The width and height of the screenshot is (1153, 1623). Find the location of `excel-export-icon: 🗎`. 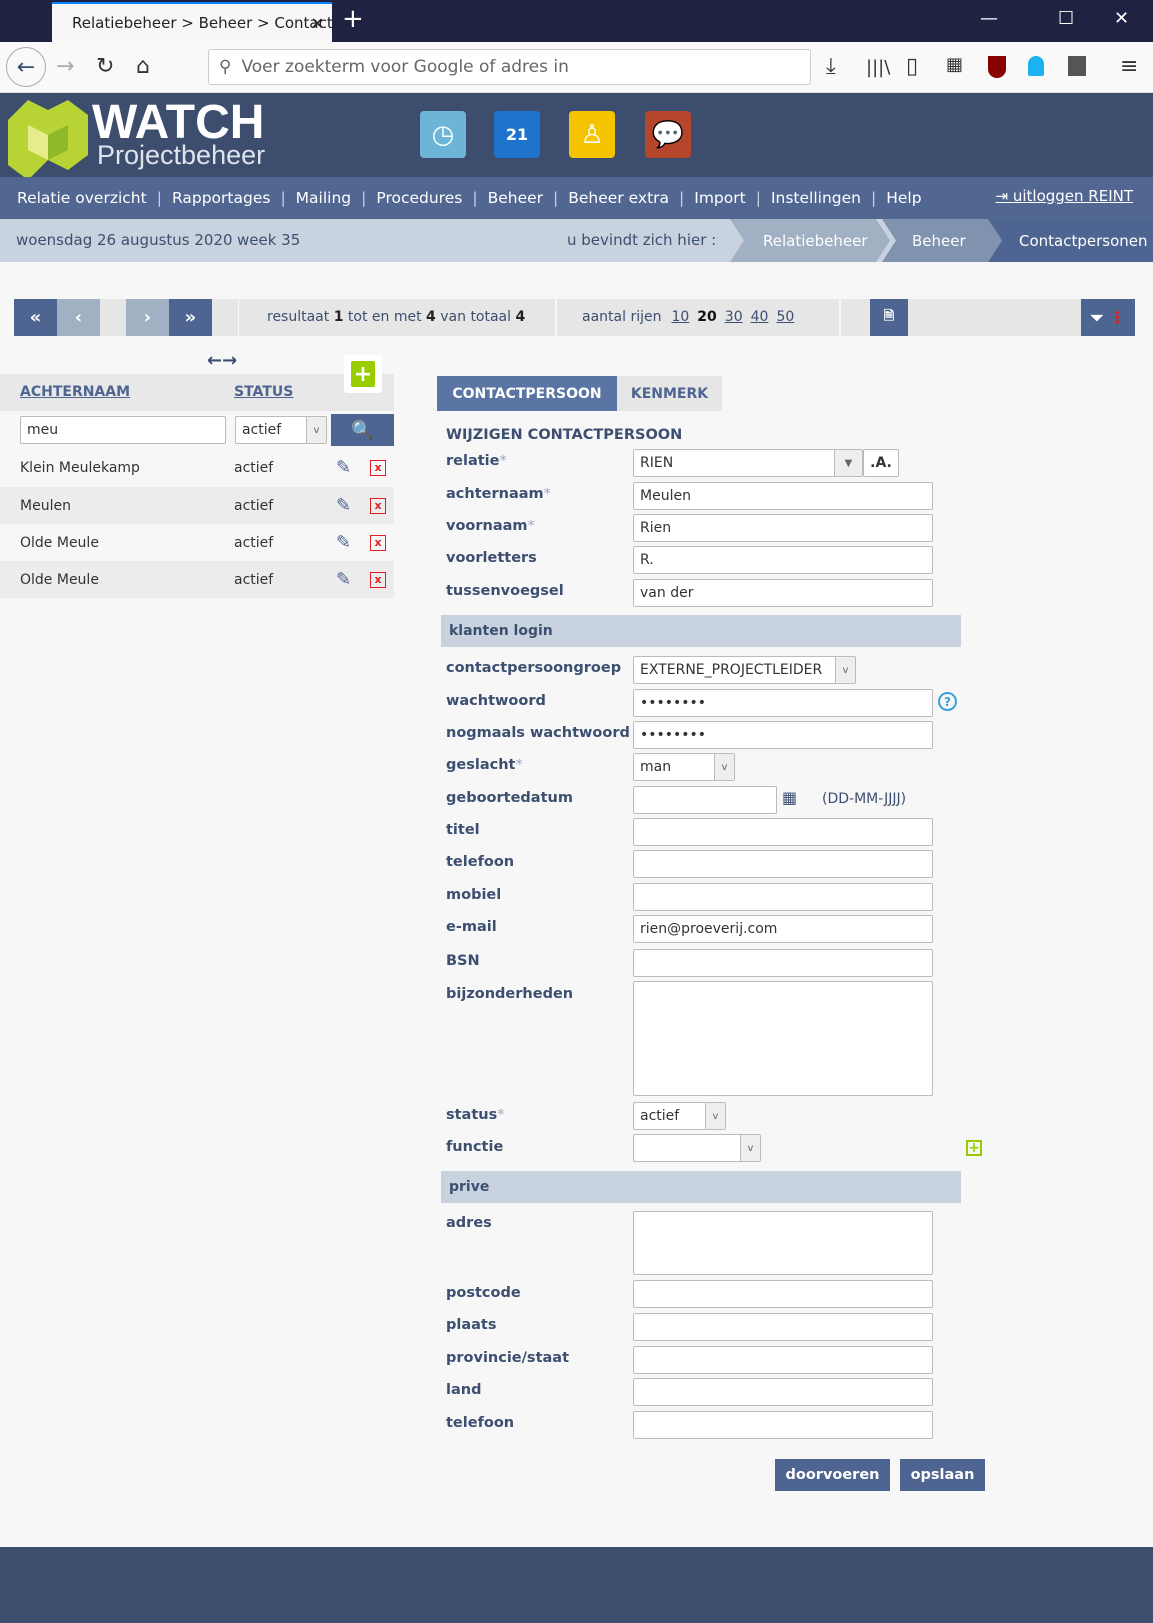

excel-export-icon: 🗎 is located at coordinates (889, 317).